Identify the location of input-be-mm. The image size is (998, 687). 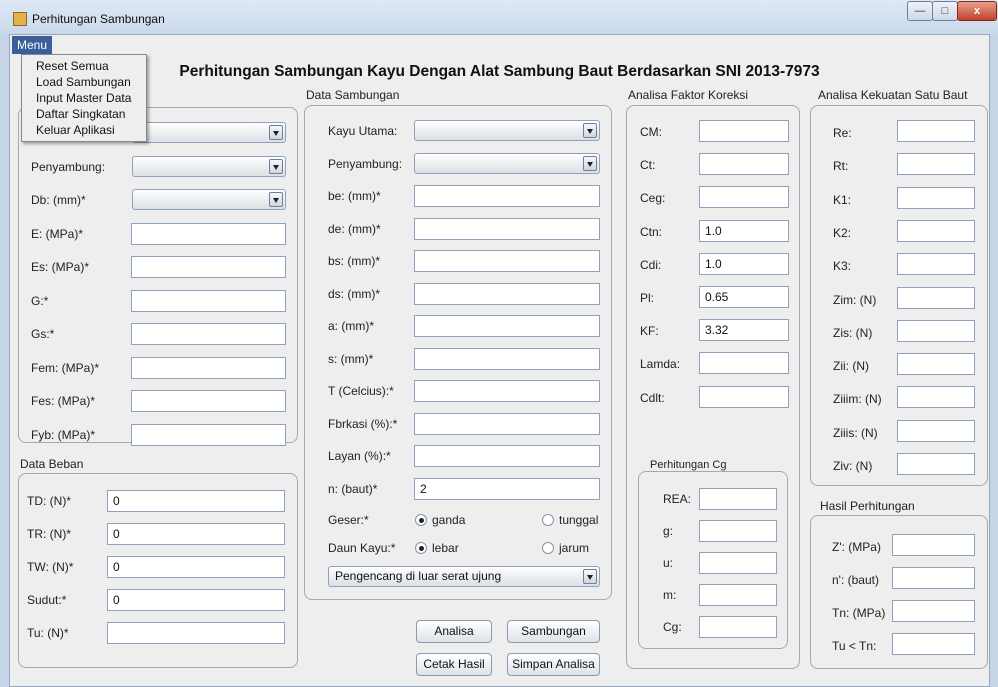
(507, 196).